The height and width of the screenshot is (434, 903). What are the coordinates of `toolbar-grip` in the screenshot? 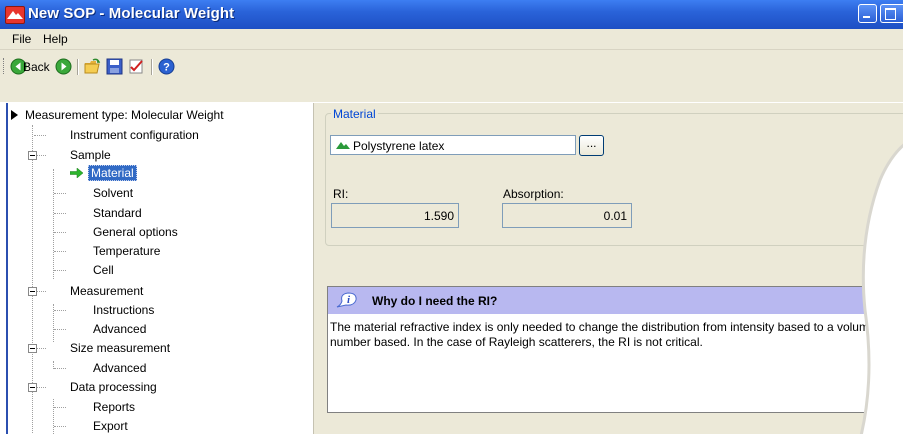 It's located at (4, 66).